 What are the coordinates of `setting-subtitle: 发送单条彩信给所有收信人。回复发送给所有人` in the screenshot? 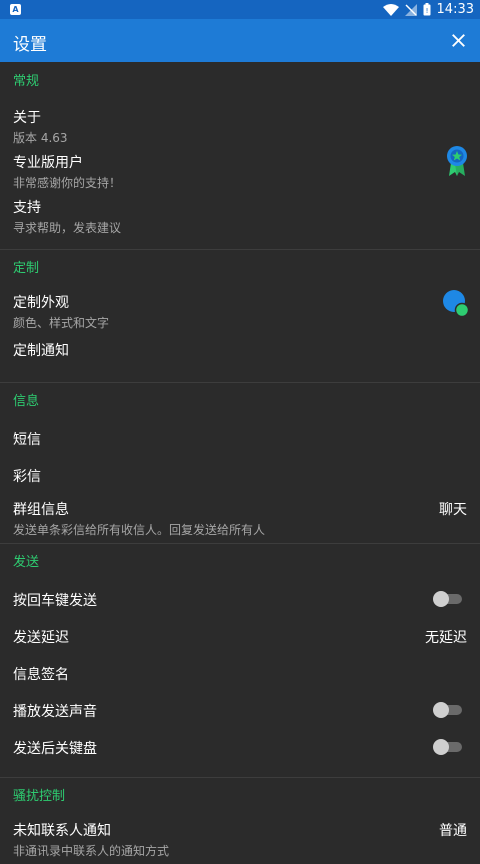 It's located at (139, 530).